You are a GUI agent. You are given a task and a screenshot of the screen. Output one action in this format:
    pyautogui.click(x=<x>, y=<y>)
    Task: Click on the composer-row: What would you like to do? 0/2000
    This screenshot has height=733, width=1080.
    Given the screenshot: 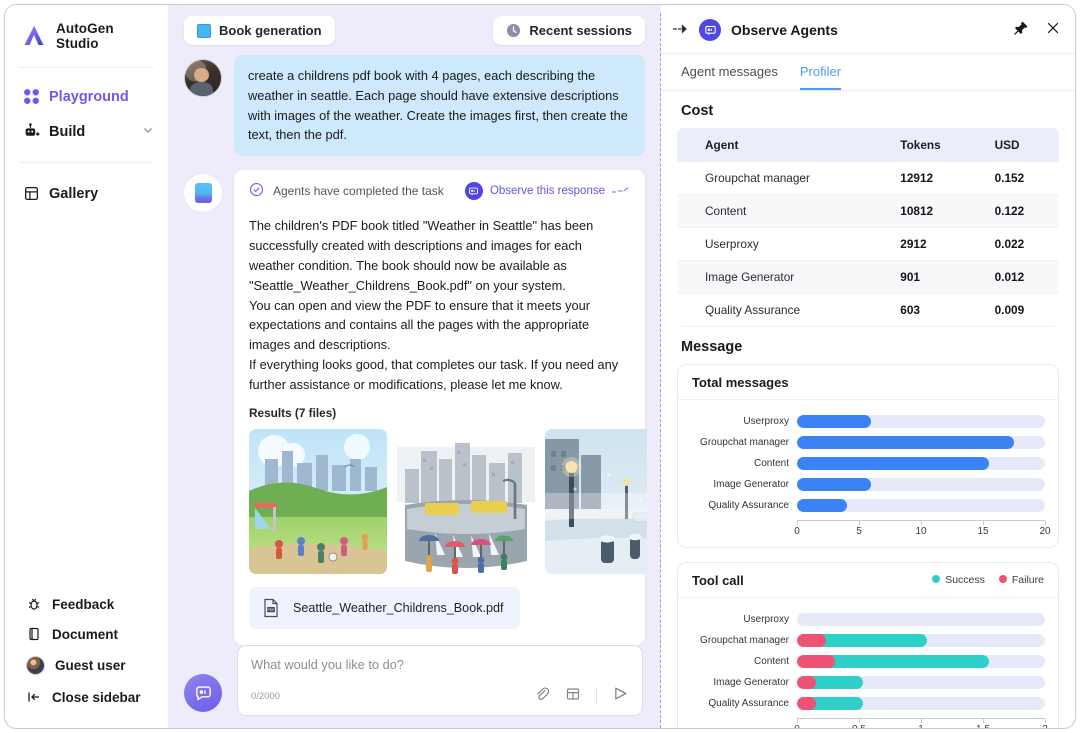 What is the action you would take?
    pyautogui.click(x=414, y=686)
    